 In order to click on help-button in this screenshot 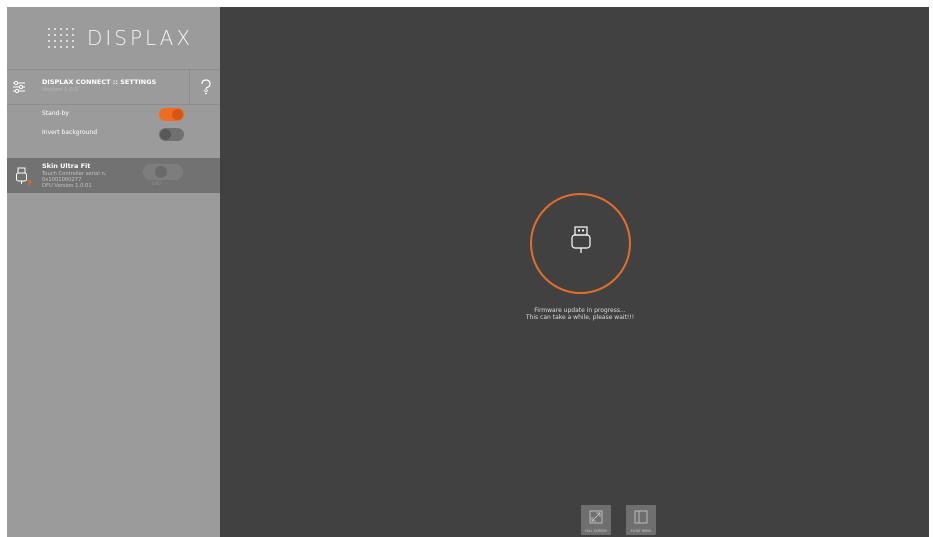, I will do `click(205, 87)`.